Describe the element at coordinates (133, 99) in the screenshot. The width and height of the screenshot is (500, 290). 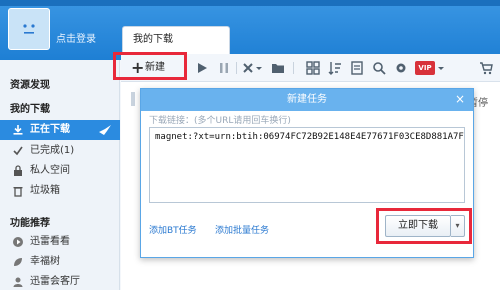
I see `list-checkbox-stub` at that location.